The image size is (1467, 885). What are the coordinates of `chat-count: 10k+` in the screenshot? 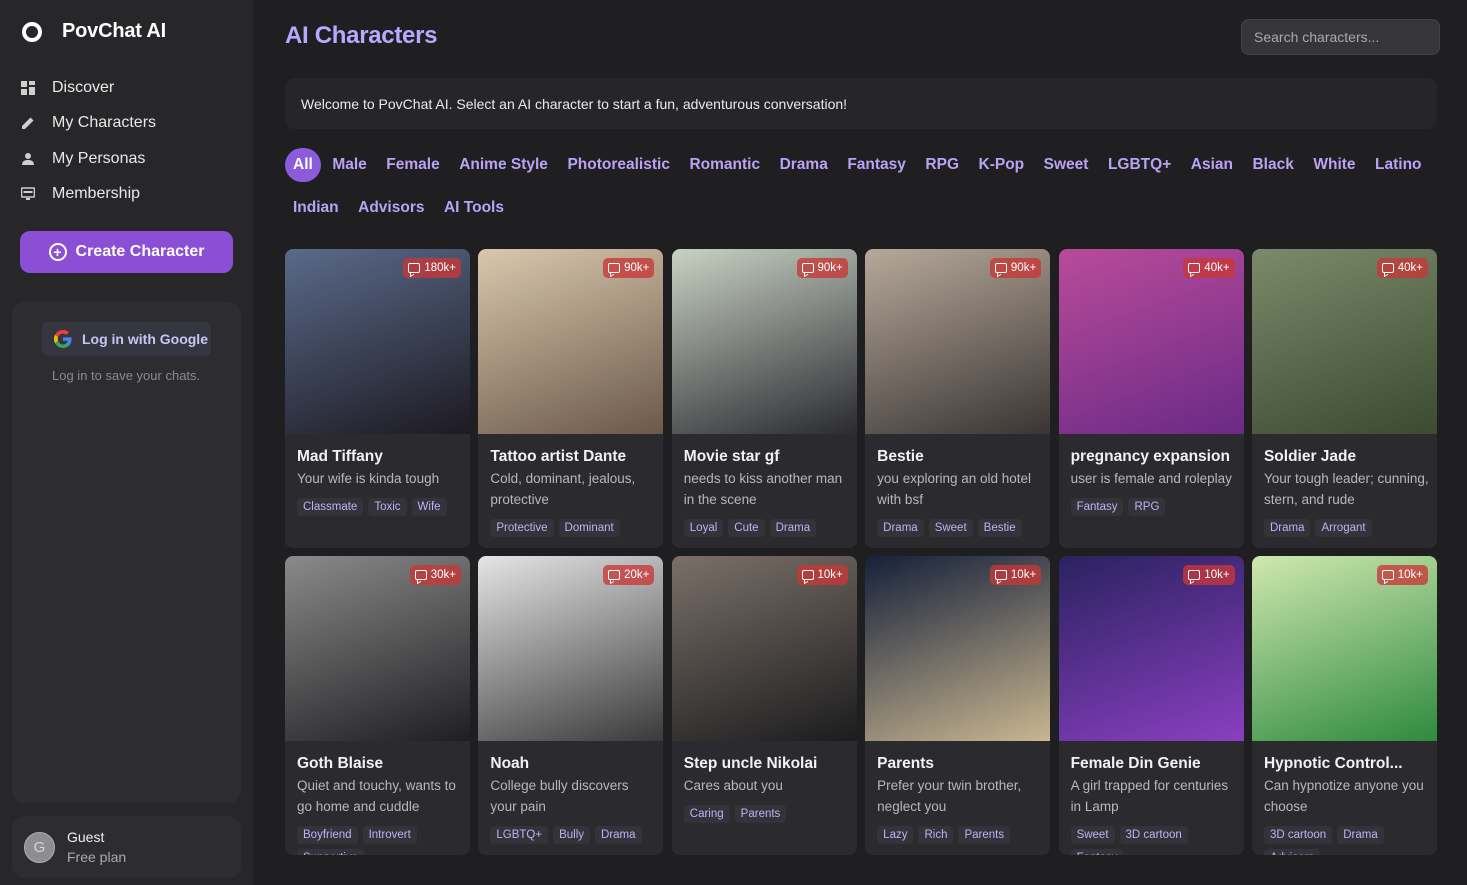 It's located at (1217, 575).